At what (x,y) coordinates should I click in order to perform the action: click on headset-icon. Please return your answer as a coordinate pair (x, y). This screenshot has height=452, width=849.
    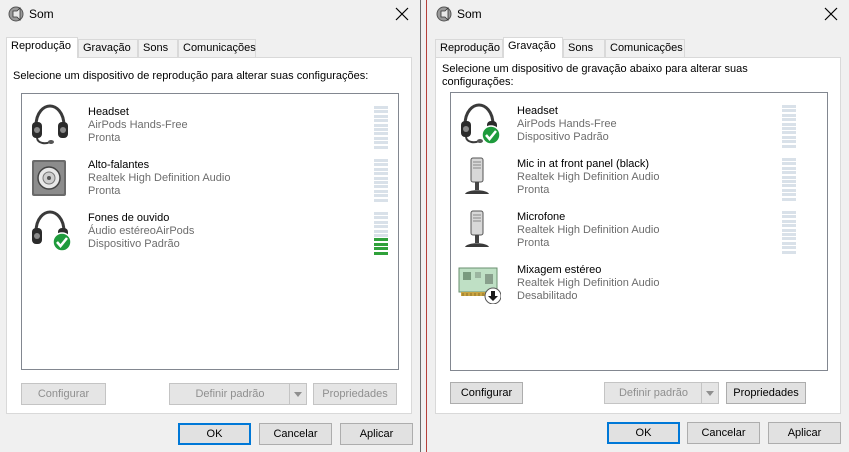
    Looking at the image, I should click on (480, 124).